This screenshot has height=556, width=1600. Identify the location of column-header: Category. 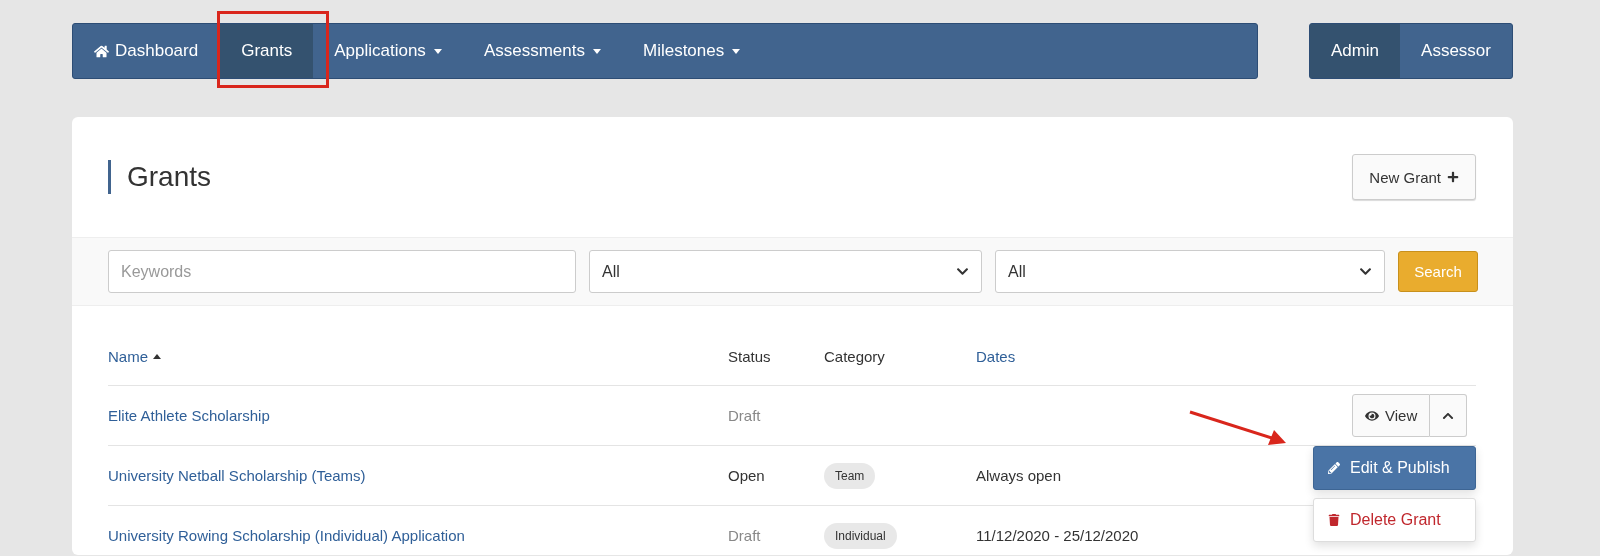
(855, 356).